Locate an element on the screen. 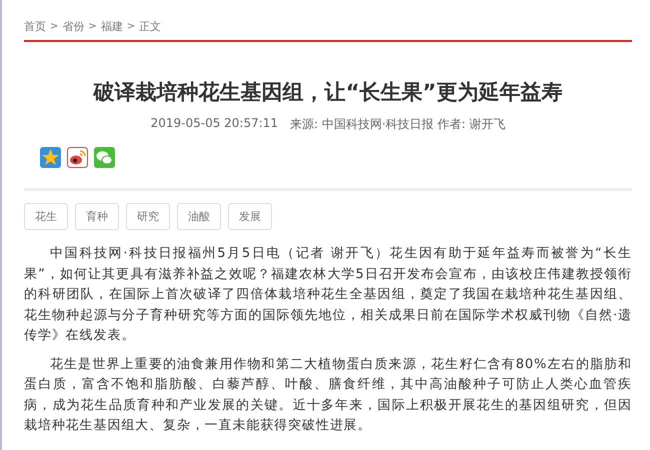  star-icon is located at coordinates (50, 157).